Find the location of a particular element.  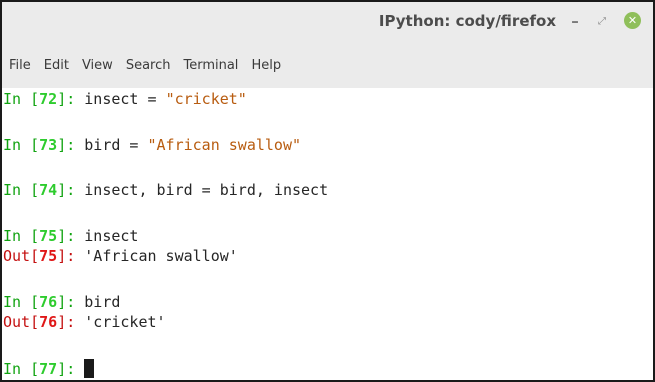

input-code: bird = is located at coordinates (116, 145).